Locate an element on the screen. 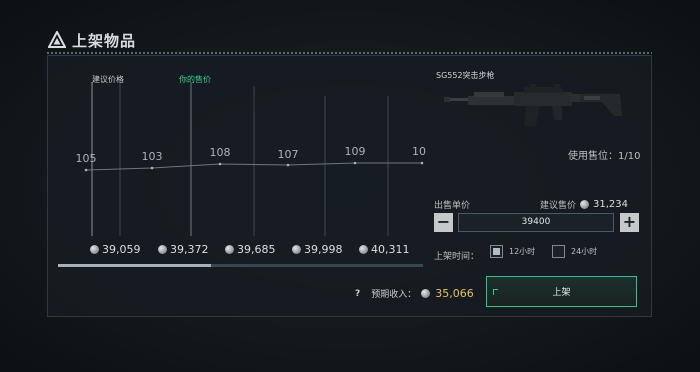  price-tick: 39,685 is located at coordinates (250, 249).